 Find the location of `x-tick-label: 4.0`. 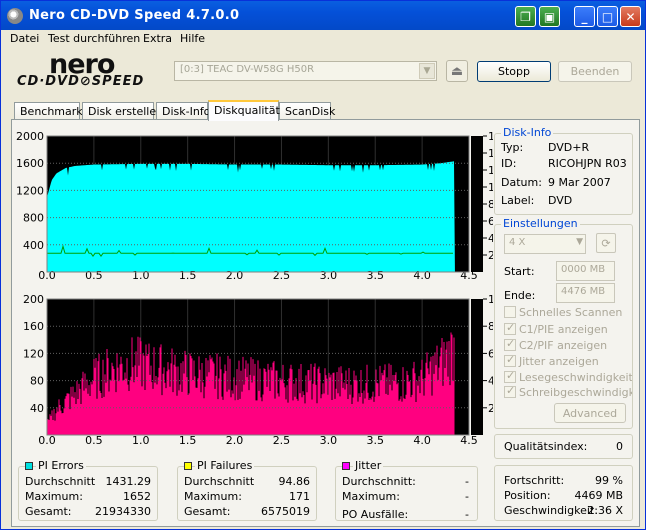

x-tick-label: 4.0 is located at coordinates (422, 440).